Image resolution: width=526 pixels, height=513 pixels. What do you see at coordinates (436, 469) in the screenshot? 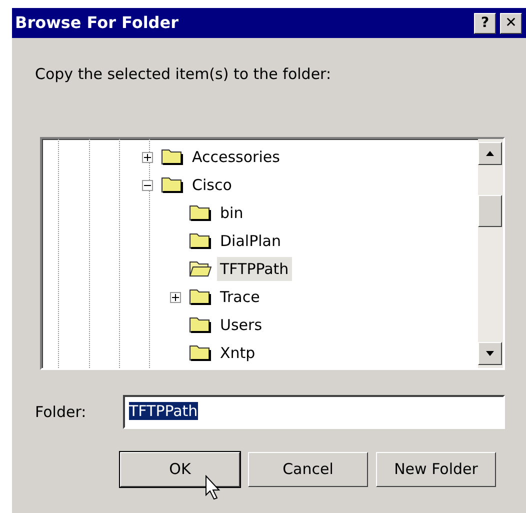
I see `new-folder-button: New Folder` at bounding box center [436, 469].